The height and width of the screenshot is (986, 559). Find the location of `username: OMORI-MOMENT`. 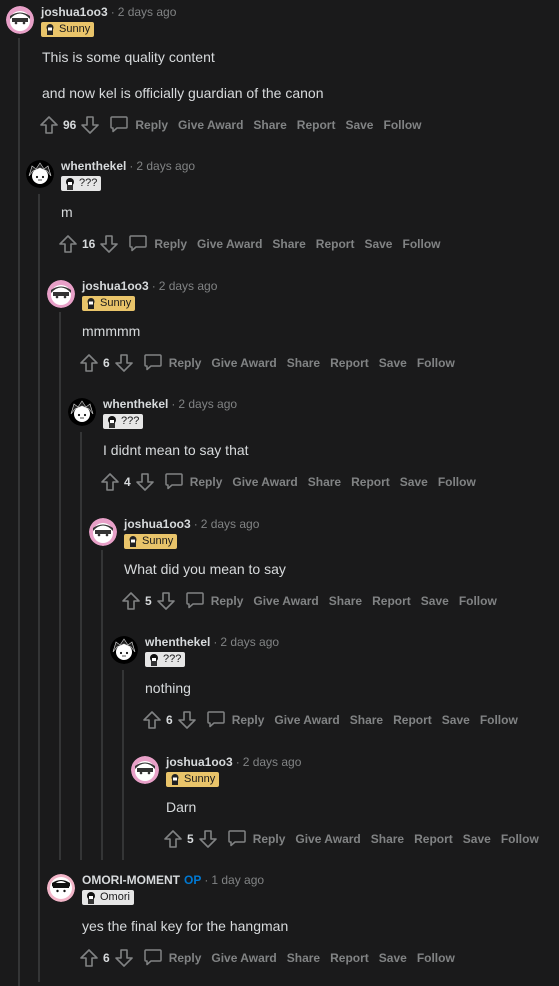

username: OMORI-MOMENT is located at coordinates (131, 880).